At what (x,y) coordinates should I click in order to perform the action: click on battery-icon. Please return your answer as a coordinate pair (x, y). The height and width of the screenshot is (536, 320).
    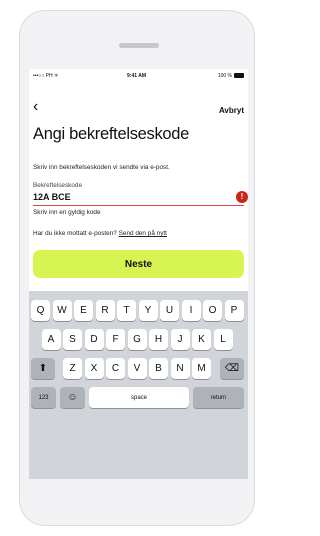
    Looking at the image, I should click on (239, 75).